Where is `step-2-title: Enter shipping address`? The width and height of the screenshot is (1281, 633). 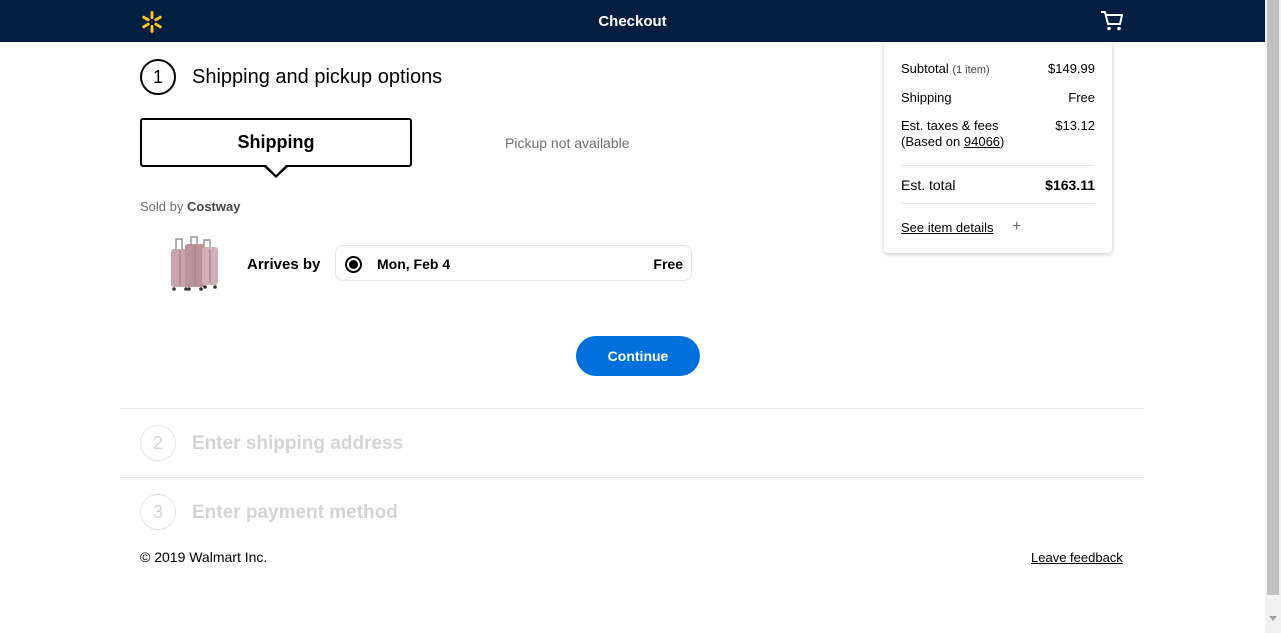
step-2-title: Enter shipping address is located at coordinates (298, 443).